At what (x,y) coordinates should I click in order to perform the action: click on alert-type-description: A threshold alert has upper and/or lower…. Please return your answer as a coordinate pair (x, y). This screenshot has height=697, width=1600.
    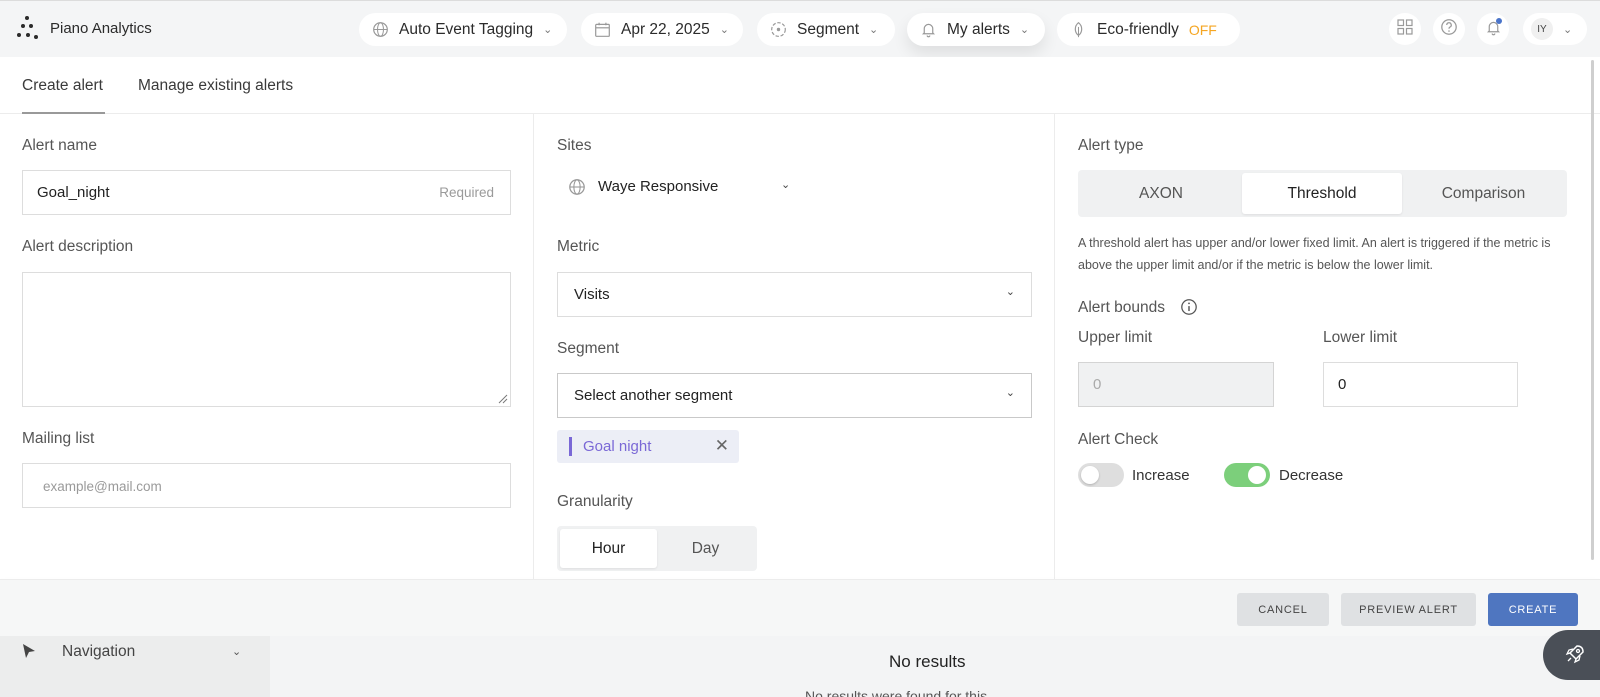
    Looking at the image, I should click on (1314, 254).